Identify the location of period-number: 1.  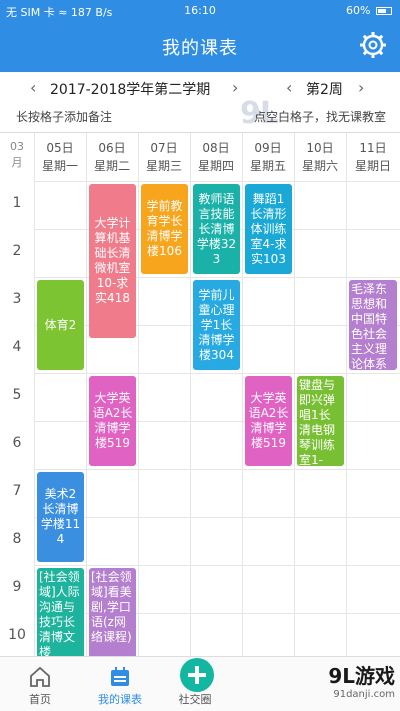
(17, 203).